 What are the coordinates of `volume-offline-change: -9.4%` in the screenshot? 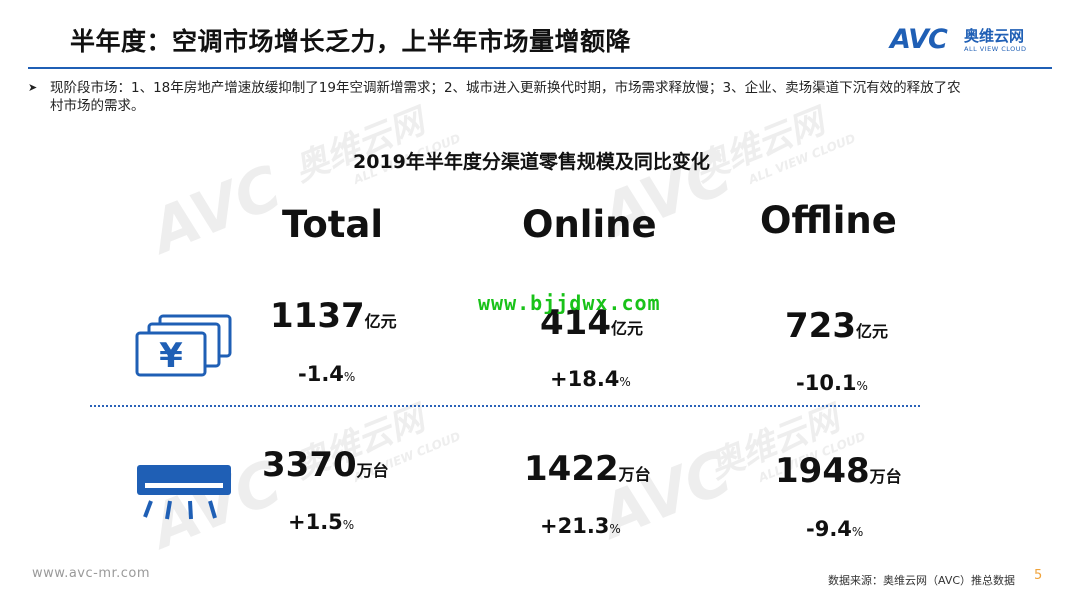 It's located at (834, 529).